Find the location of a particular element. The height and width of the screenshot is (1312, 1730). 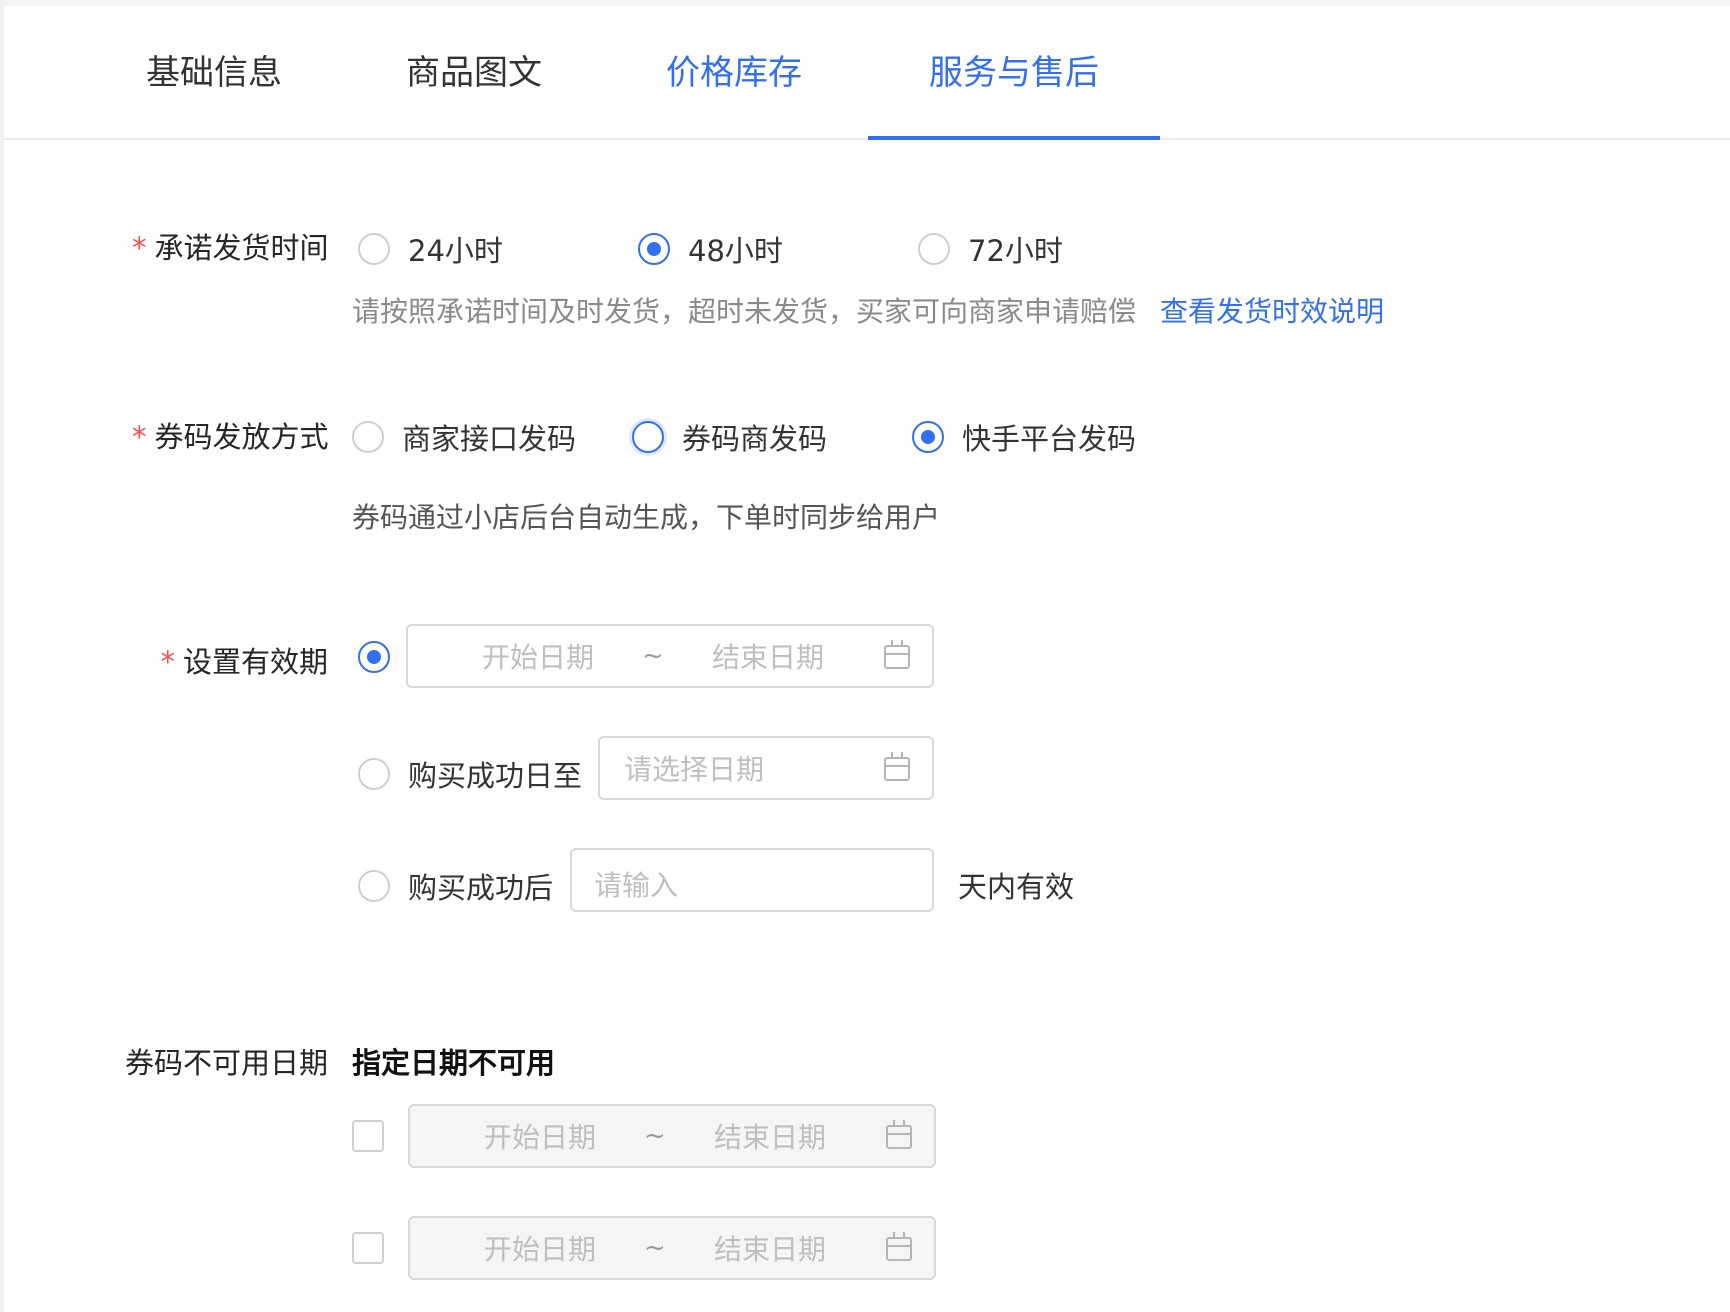

validity-option-range is located at coordinates (374, 657).